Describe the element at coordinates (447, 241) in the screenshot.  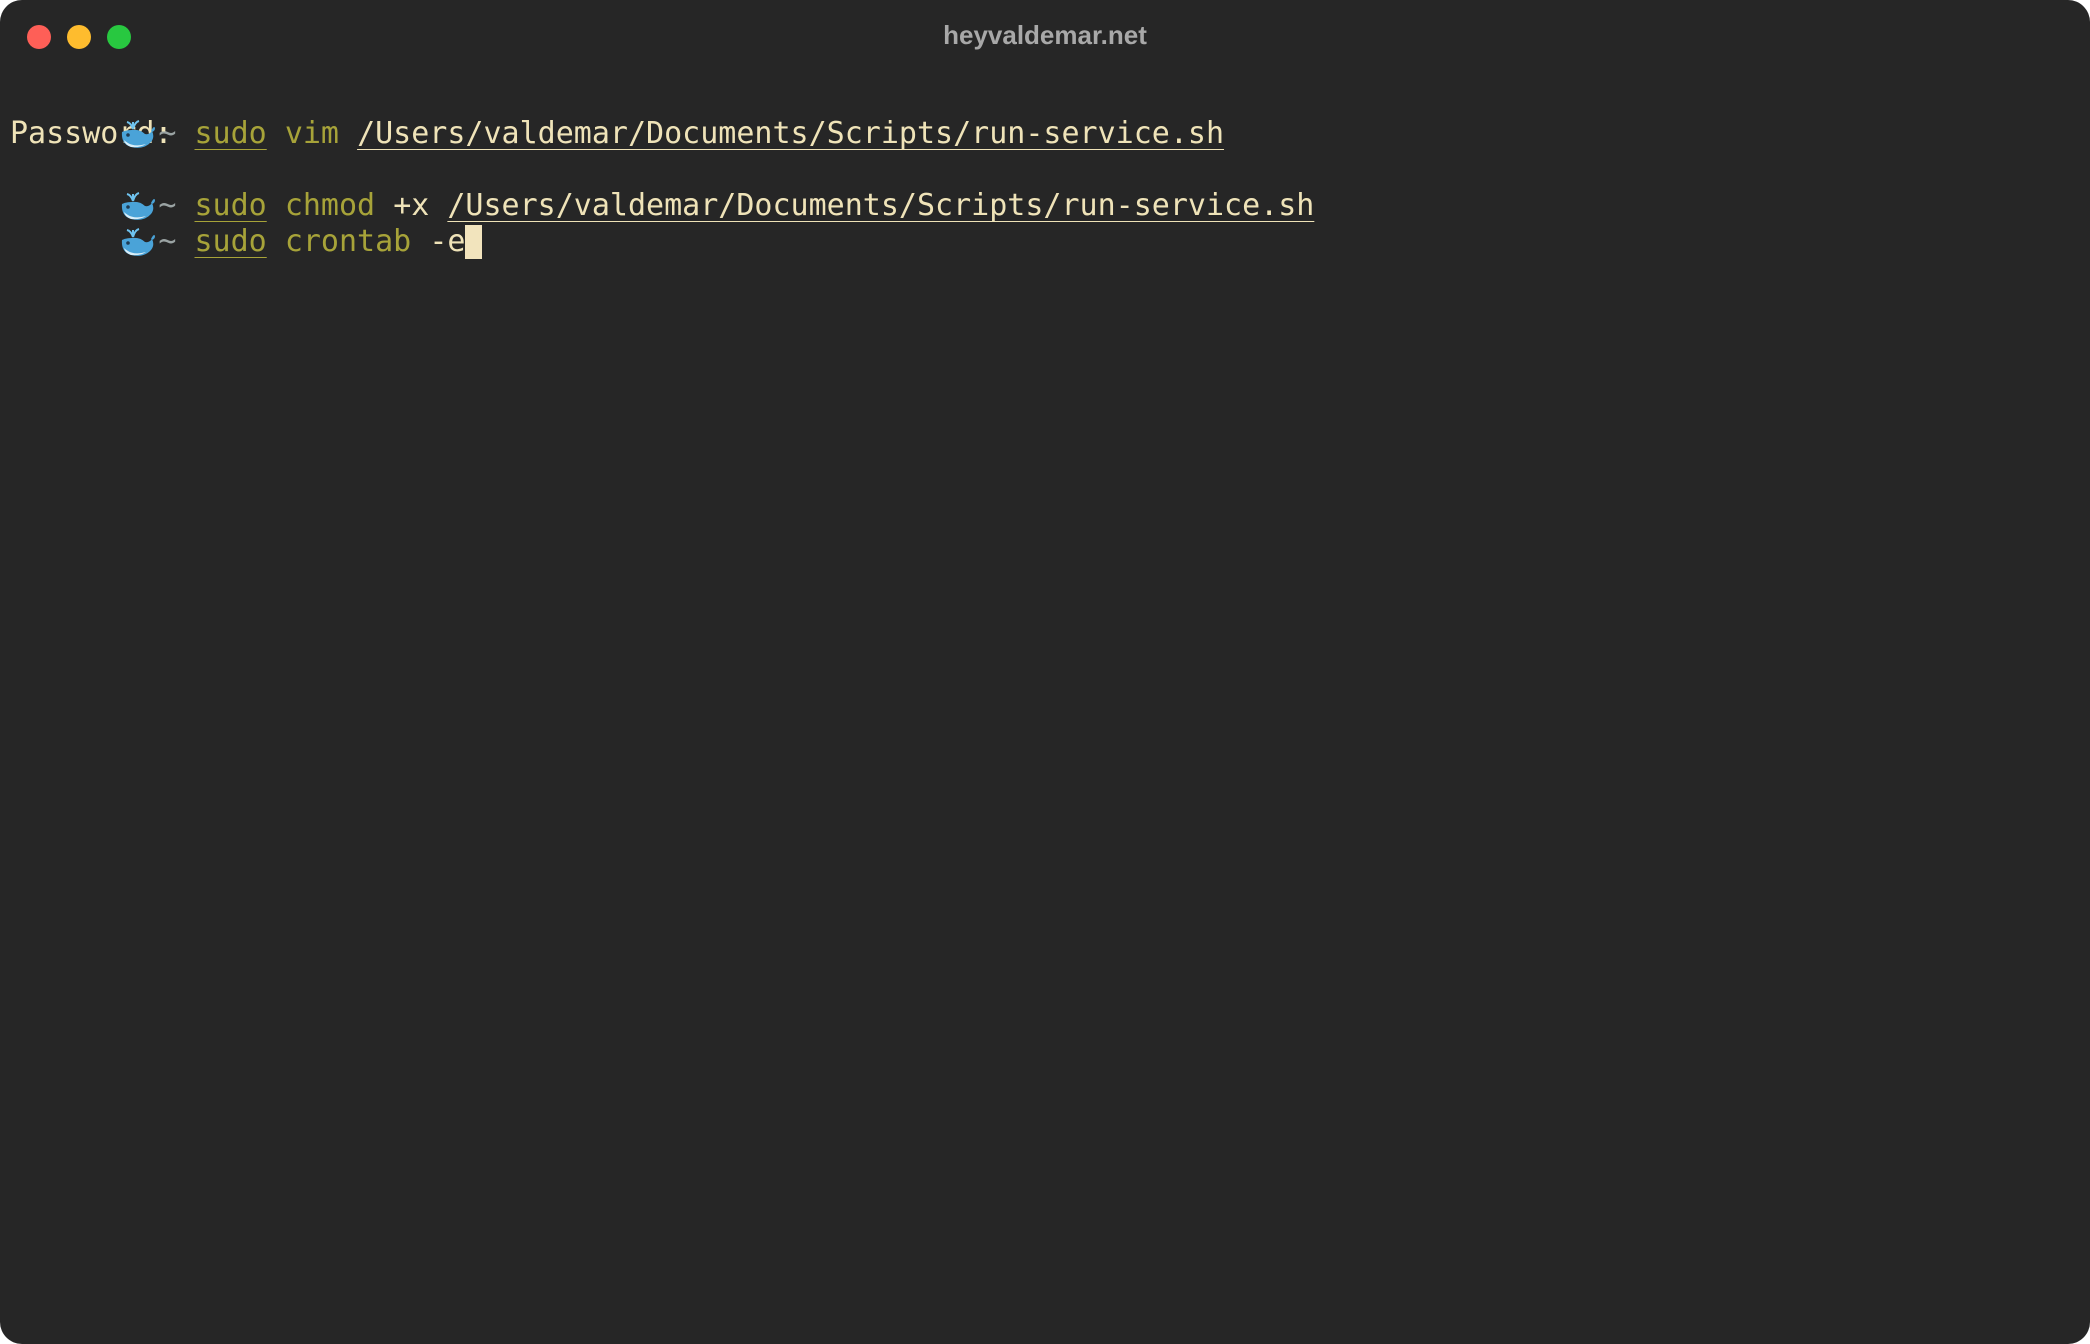
I see `command-args: -e` at that location.